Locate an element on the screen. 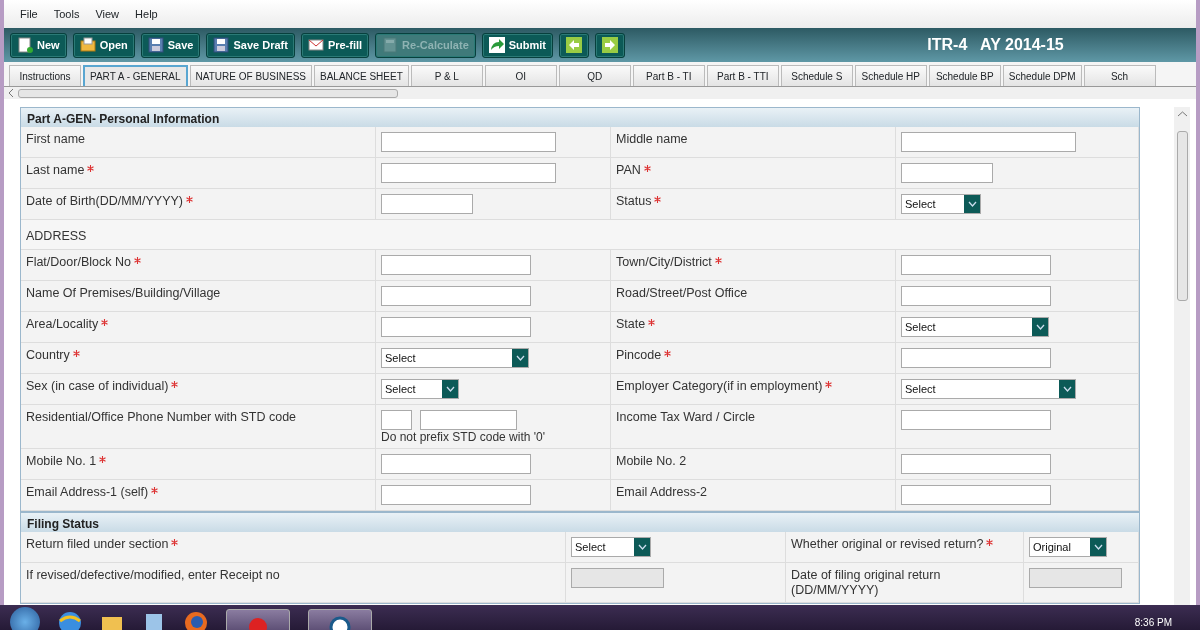 The width and height of the screenshot is (1200, 630). field-label: Employer Category(if in employment) is located at coordinates (719, 386).